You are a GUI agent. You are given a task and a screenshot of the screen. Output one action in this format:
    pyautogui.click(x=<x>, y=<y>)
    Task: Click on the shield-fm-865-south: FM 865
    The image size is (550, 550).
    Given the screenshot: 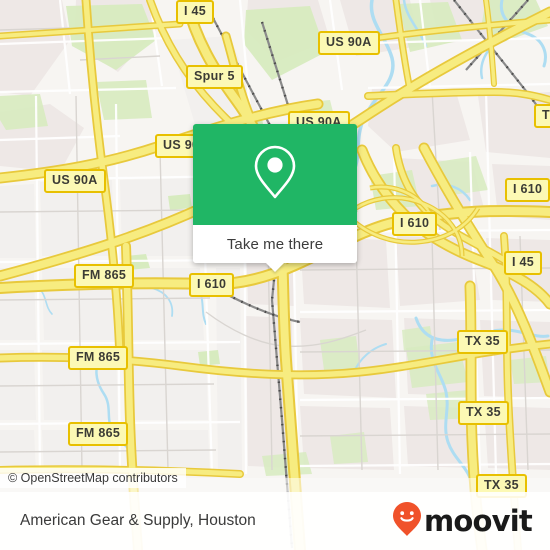 What is the action you would take?
    pyautogui.click(x=98, y=434)
    